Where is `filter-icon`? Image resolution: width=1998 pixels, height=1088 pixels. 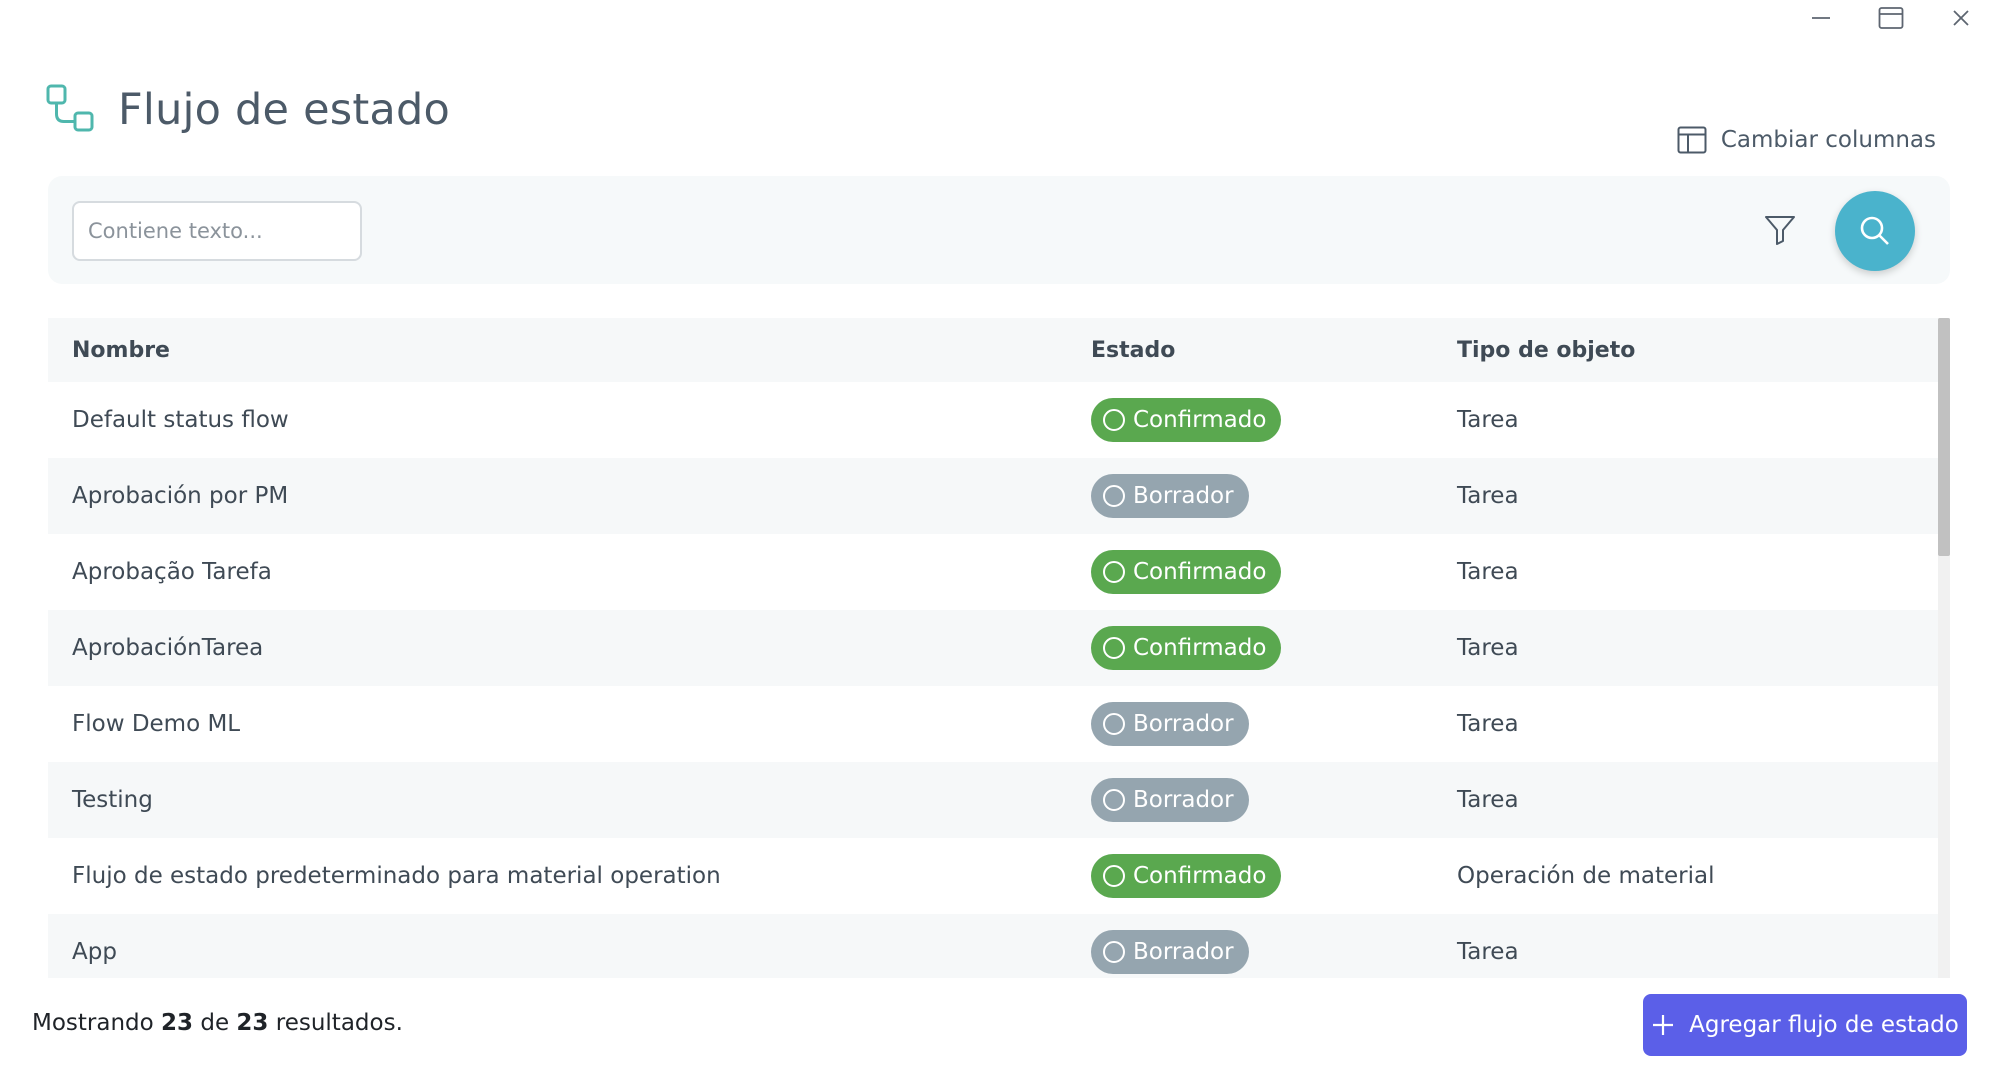 filter-icon is located at coordinates (1781, 231).